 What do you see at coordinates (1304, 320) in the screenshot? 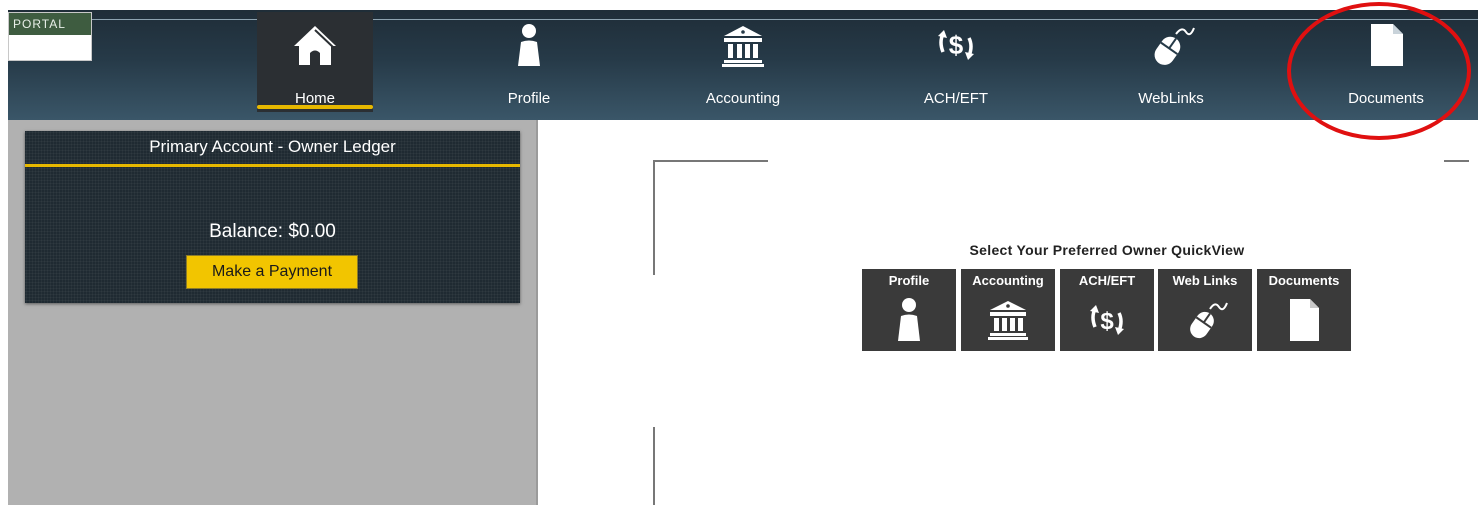
I see `document-icon` at bounding box center [1304, 320].